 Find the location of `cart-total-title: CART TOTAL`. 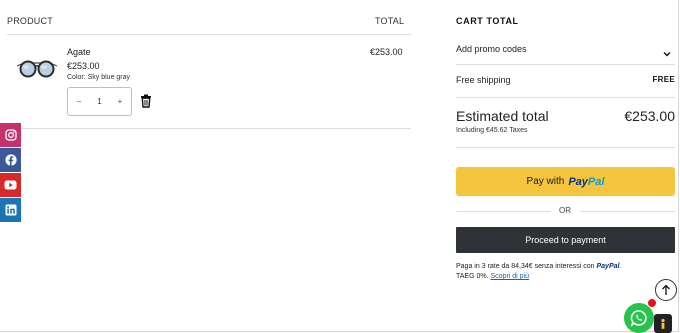

cart-total-title: CART TOTAL is located at coordinates (487, 21).